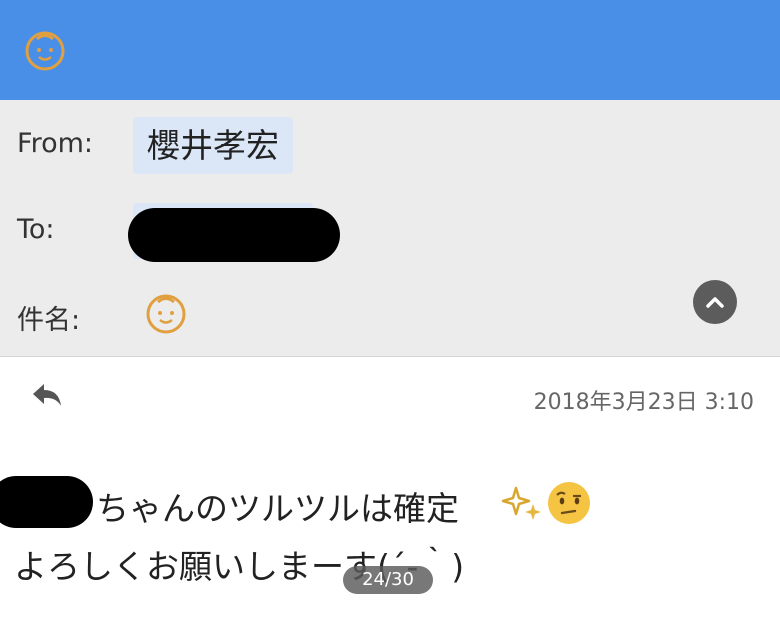  Describe the element at coordinates (643, 402) in the screenshot. I see `message-date: 2018年3月23日 3:10` at that location.